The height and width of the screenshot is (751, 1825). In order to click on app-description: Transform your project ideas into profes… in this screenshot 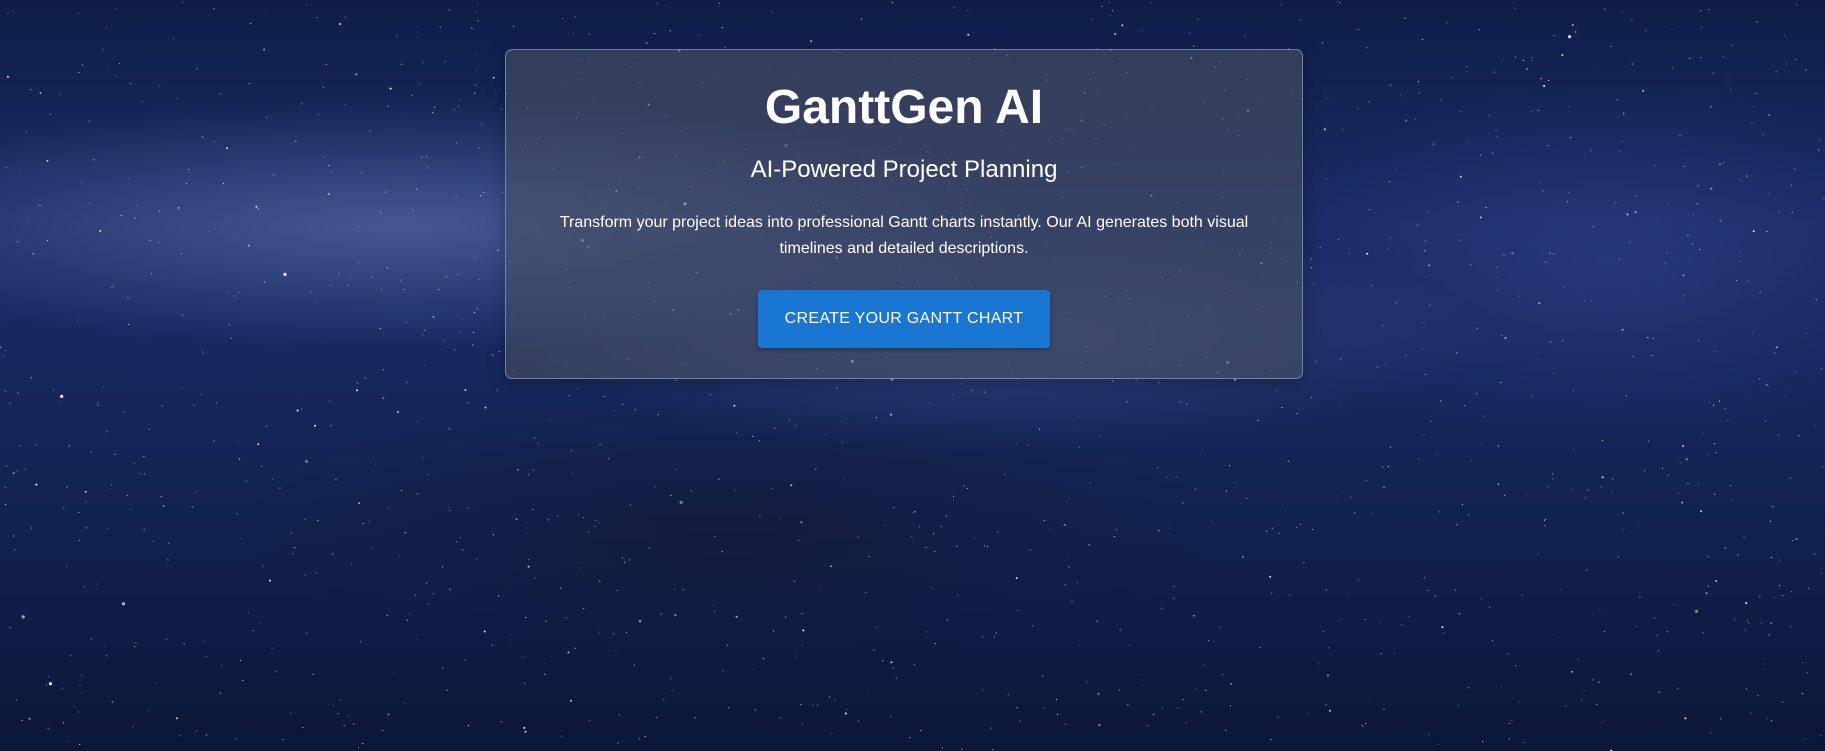, I will do `click(904, 235)`.